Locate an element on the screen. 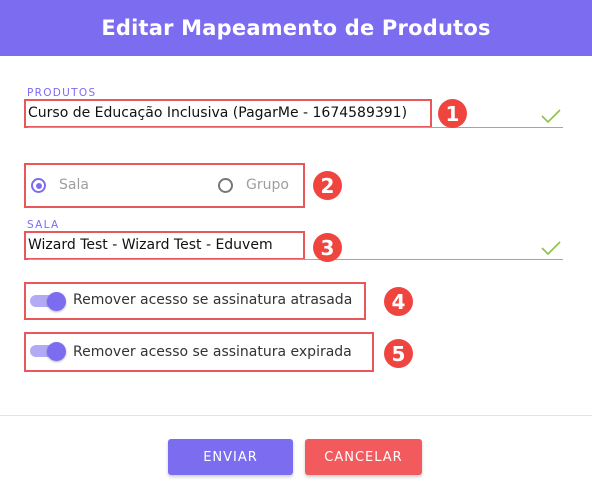  sala-valid-check-icon is located at coordinates (551, 248).